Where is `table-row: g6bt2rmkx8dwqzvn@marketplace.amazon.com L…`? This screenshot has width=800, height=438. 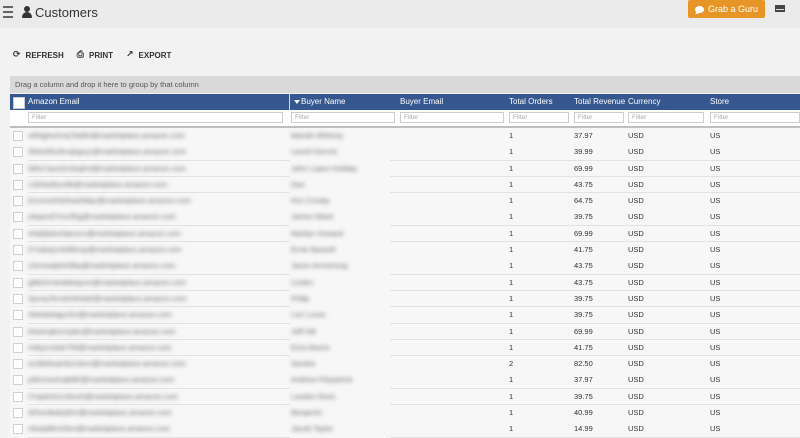 table-row: g6bt2rmkx8dwqzvn@marketplace.amazon.com L… is located at coordinates (405, 283).